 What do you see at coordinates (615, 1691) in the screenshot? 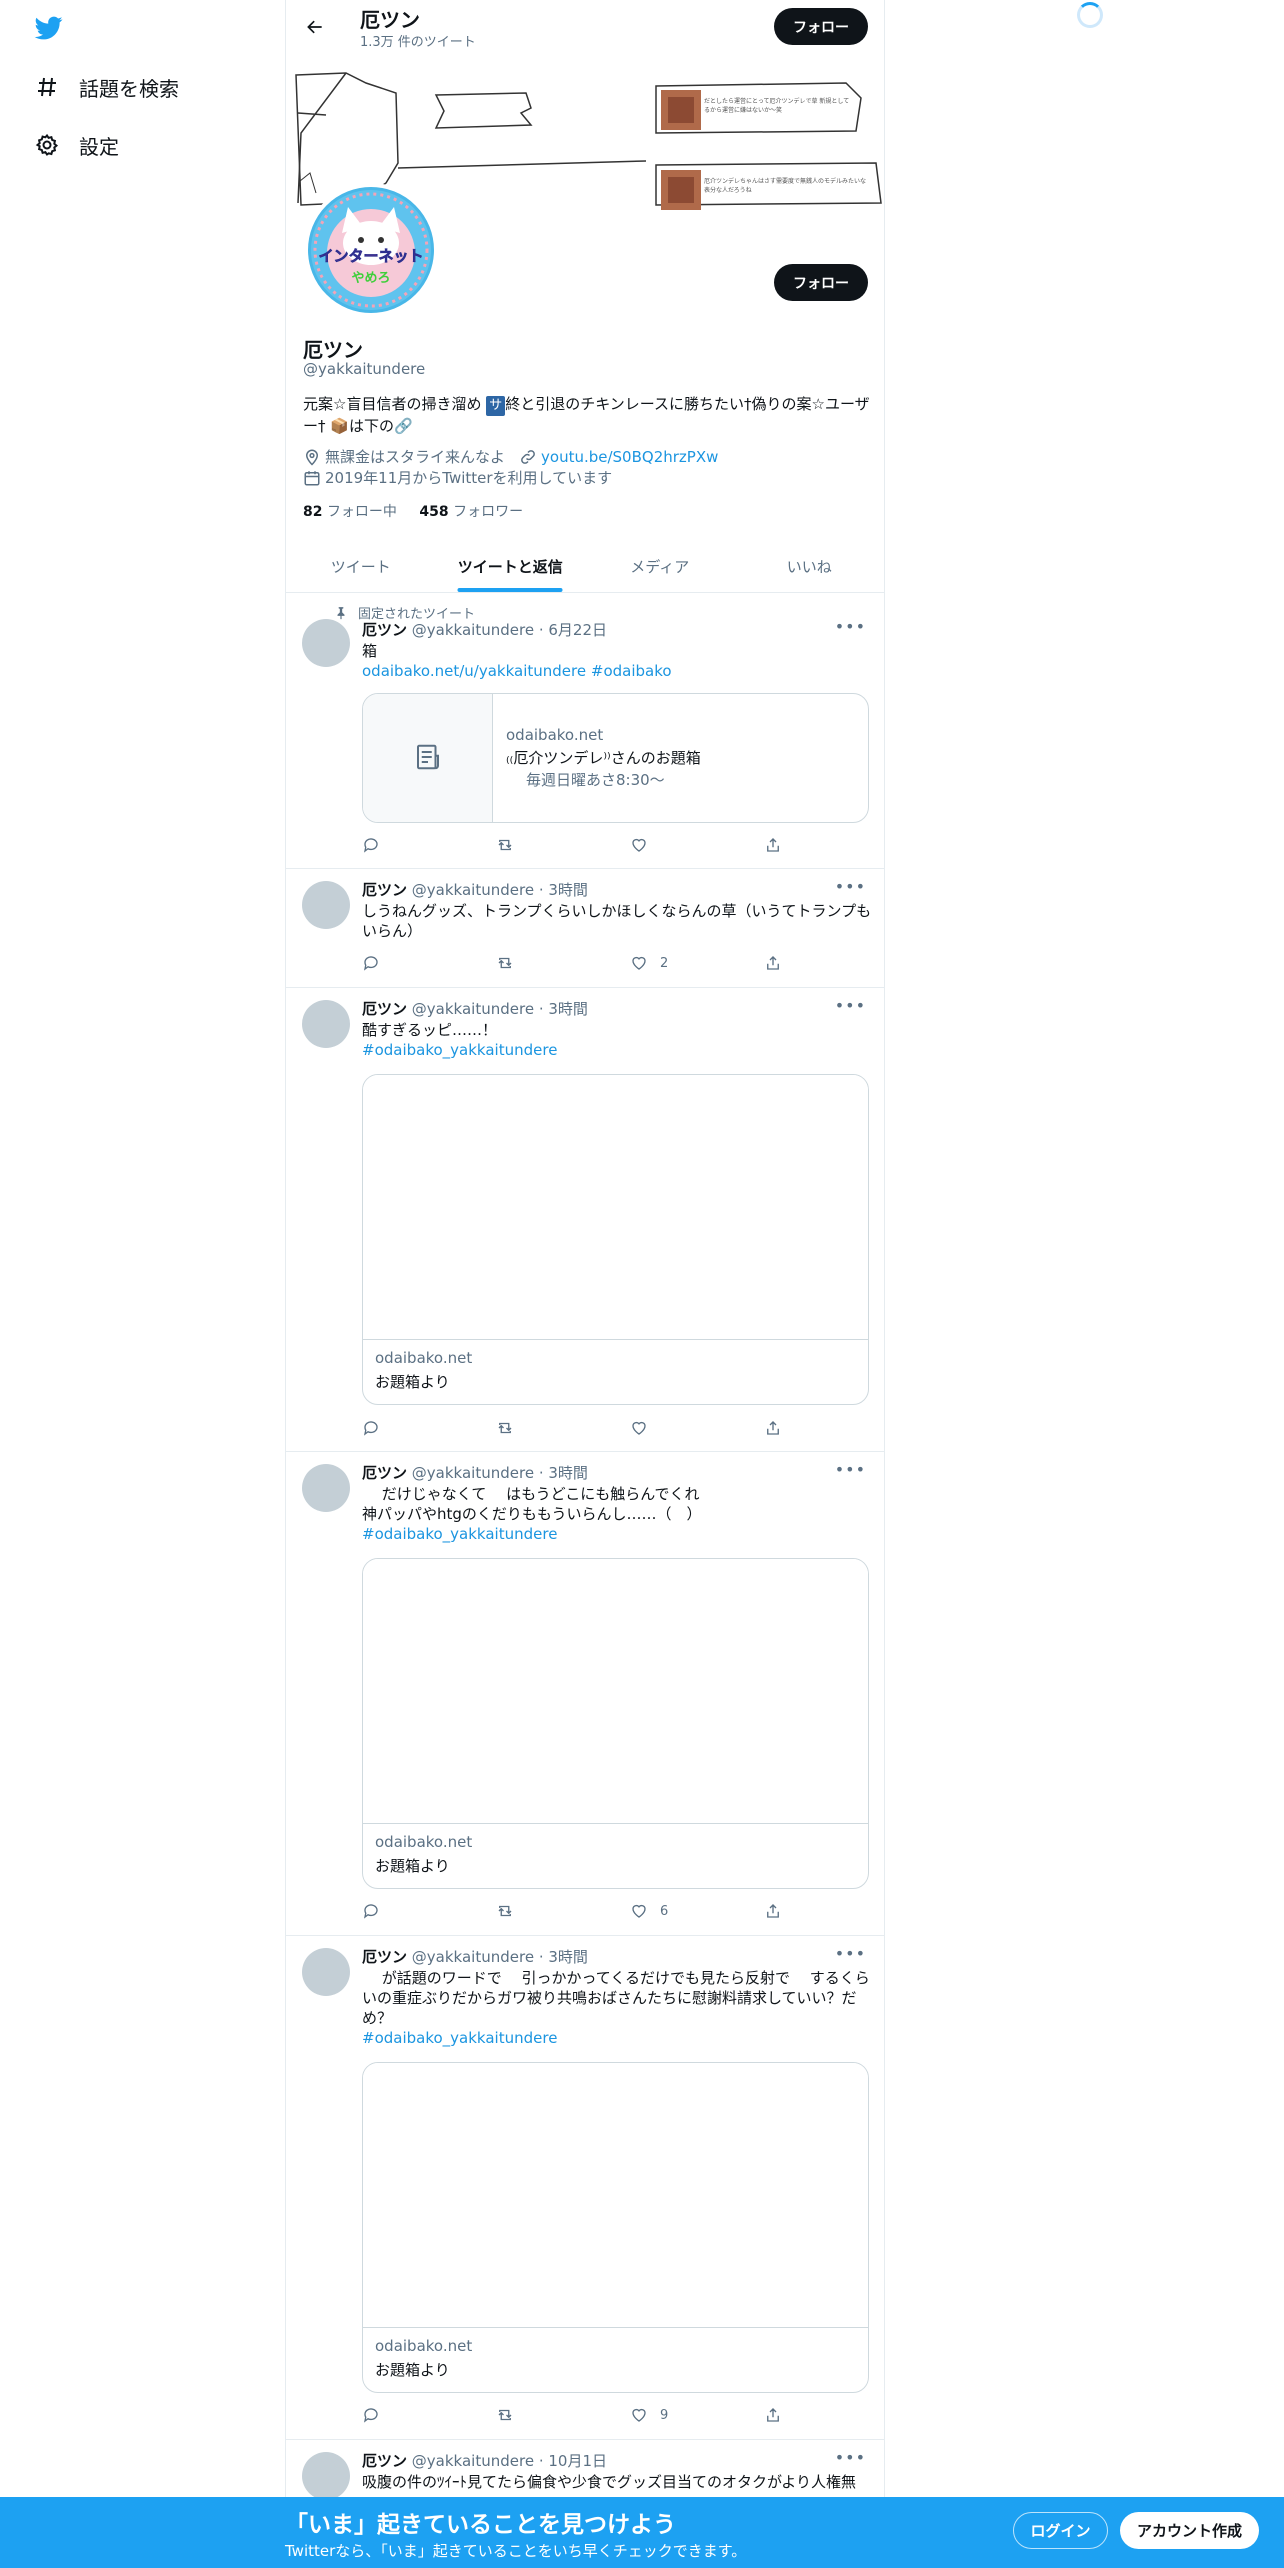
I see `card-image` at bounding box center [615, 1691].